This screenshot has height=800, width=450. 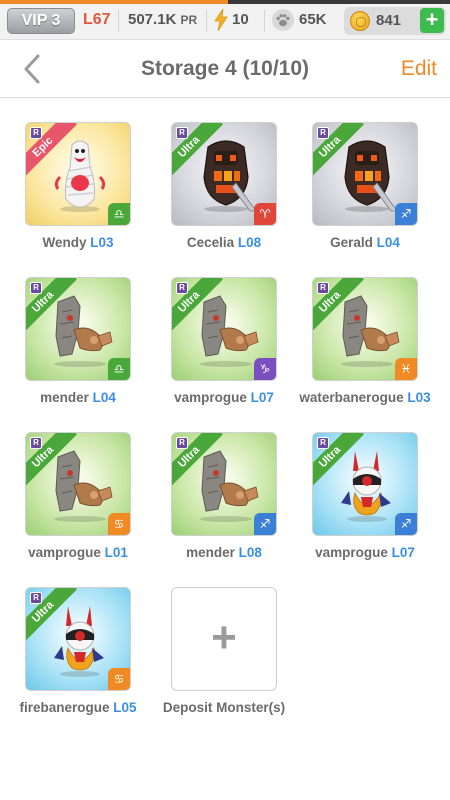 I want to click on monster-card: Epic R ♎, so click(x=78, y=174).